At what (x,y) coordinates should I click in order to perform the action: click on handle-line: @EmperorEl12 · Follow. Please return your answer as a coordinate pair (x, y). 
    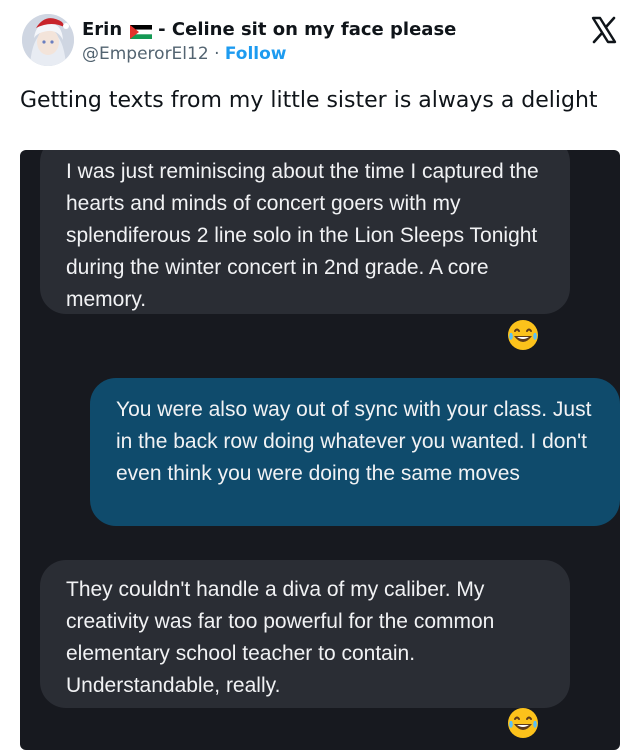
    Looking at the image, I should click on (184, 54).